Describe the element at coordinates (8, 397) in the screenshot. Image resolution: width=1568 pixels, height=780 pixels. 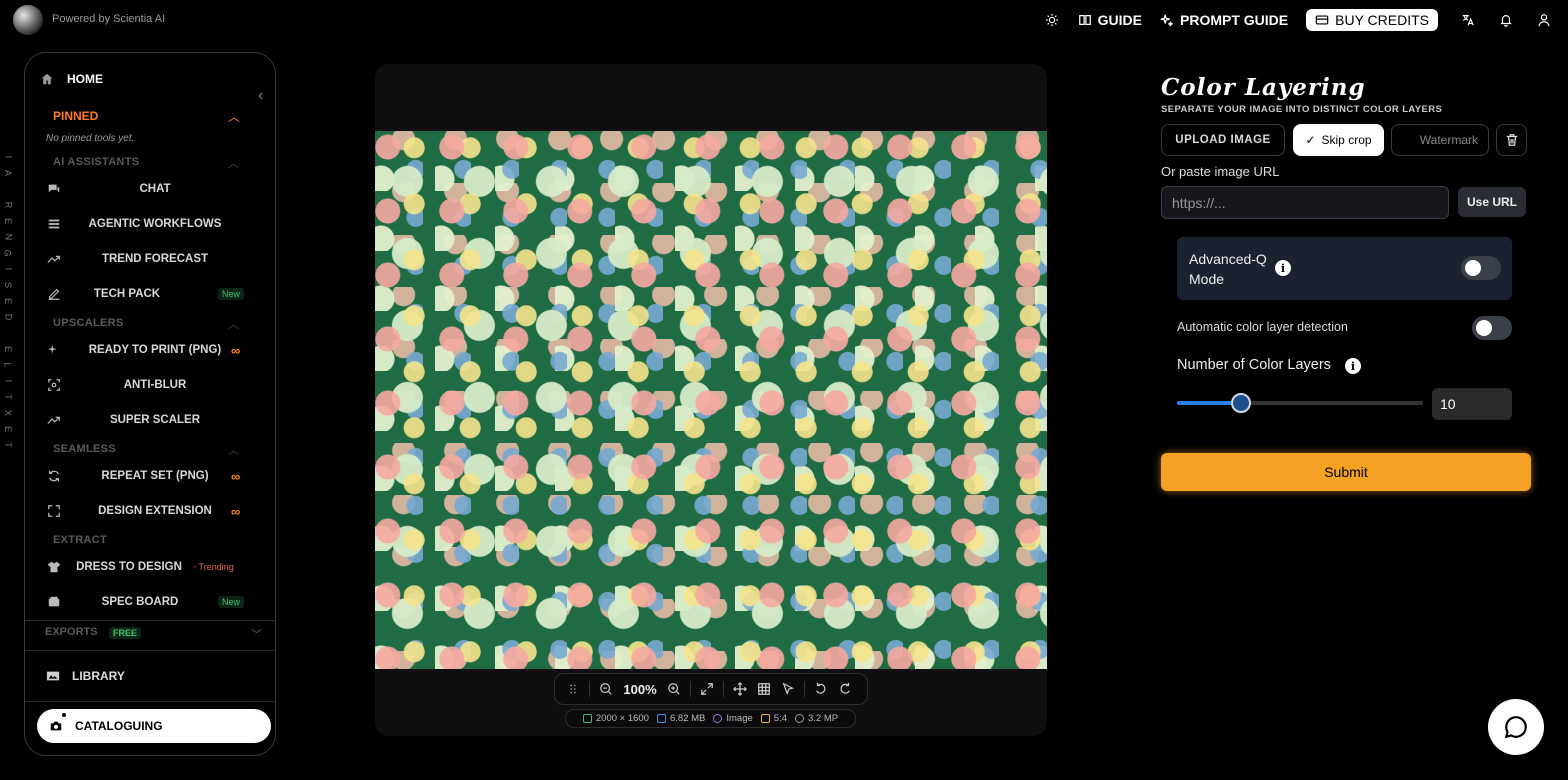
I see `side-letter: T` at that location.